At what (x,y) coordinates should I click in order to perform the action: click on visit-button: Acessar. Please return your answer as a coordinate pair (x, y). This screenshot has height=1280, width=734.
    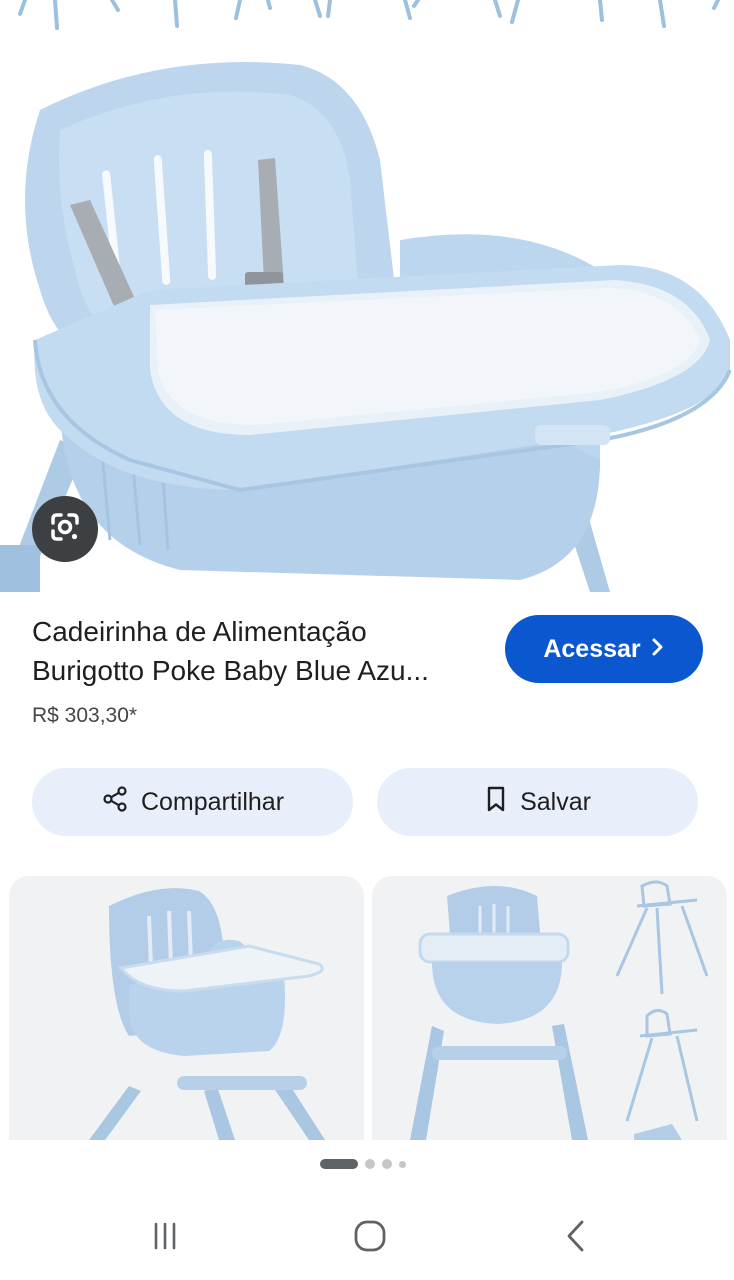
    Looking at the image, I should click on (604, 649).